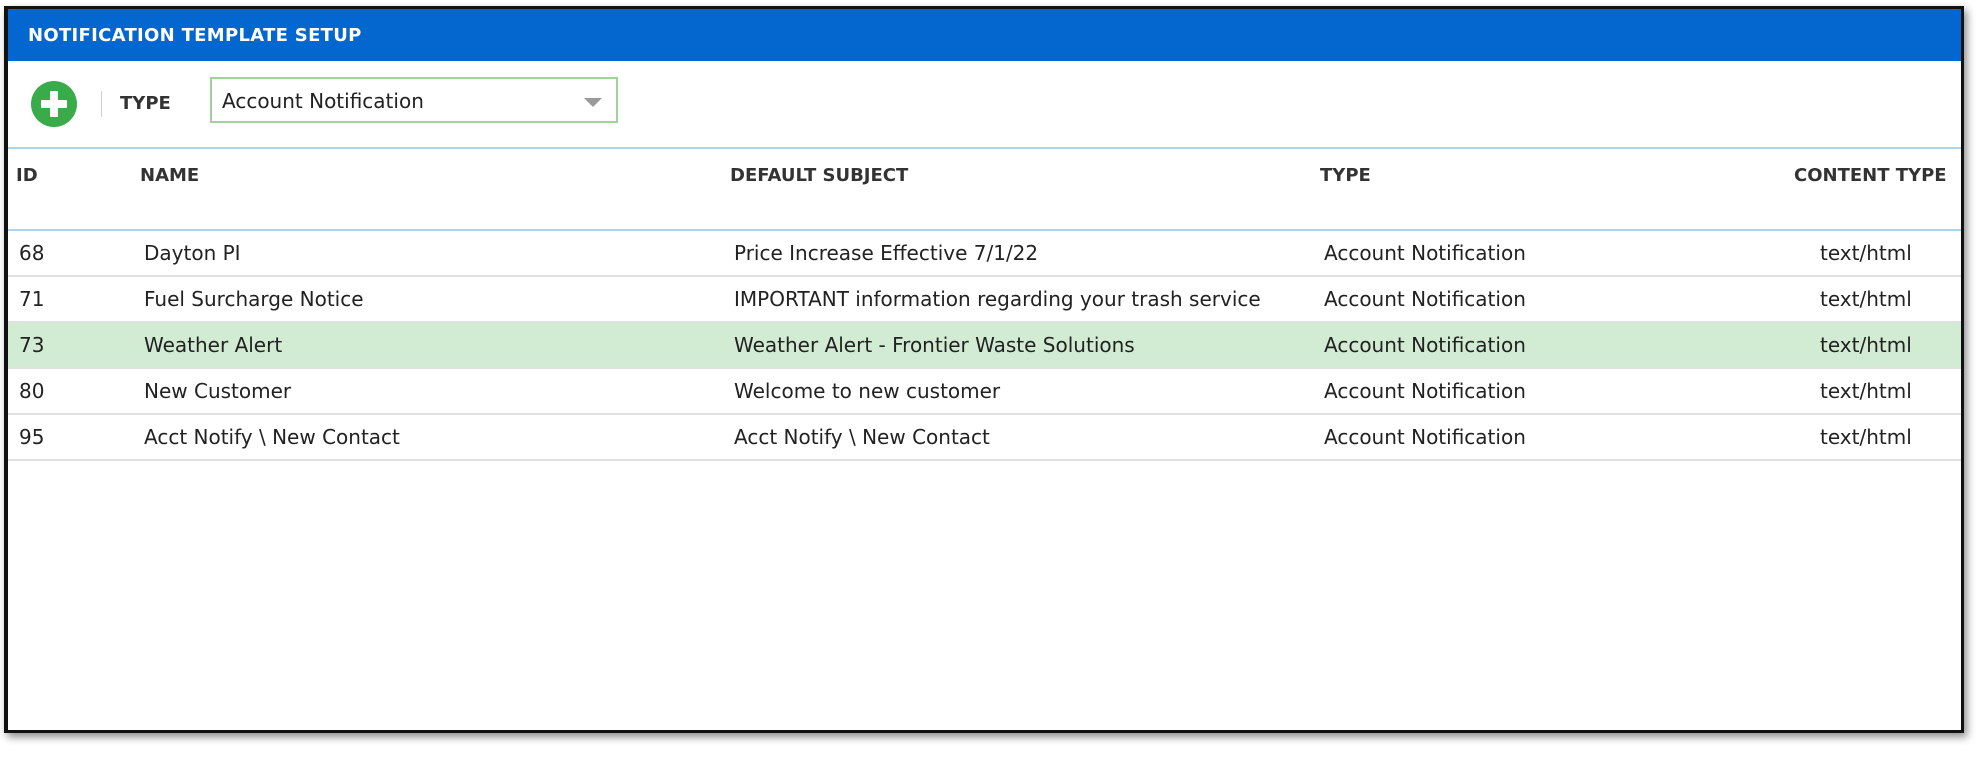 This screenshot has width=1986, height=760. Describe the element at coordinates (169, 175) in the screenshot. I see `column-header-name: NAME` at that location.